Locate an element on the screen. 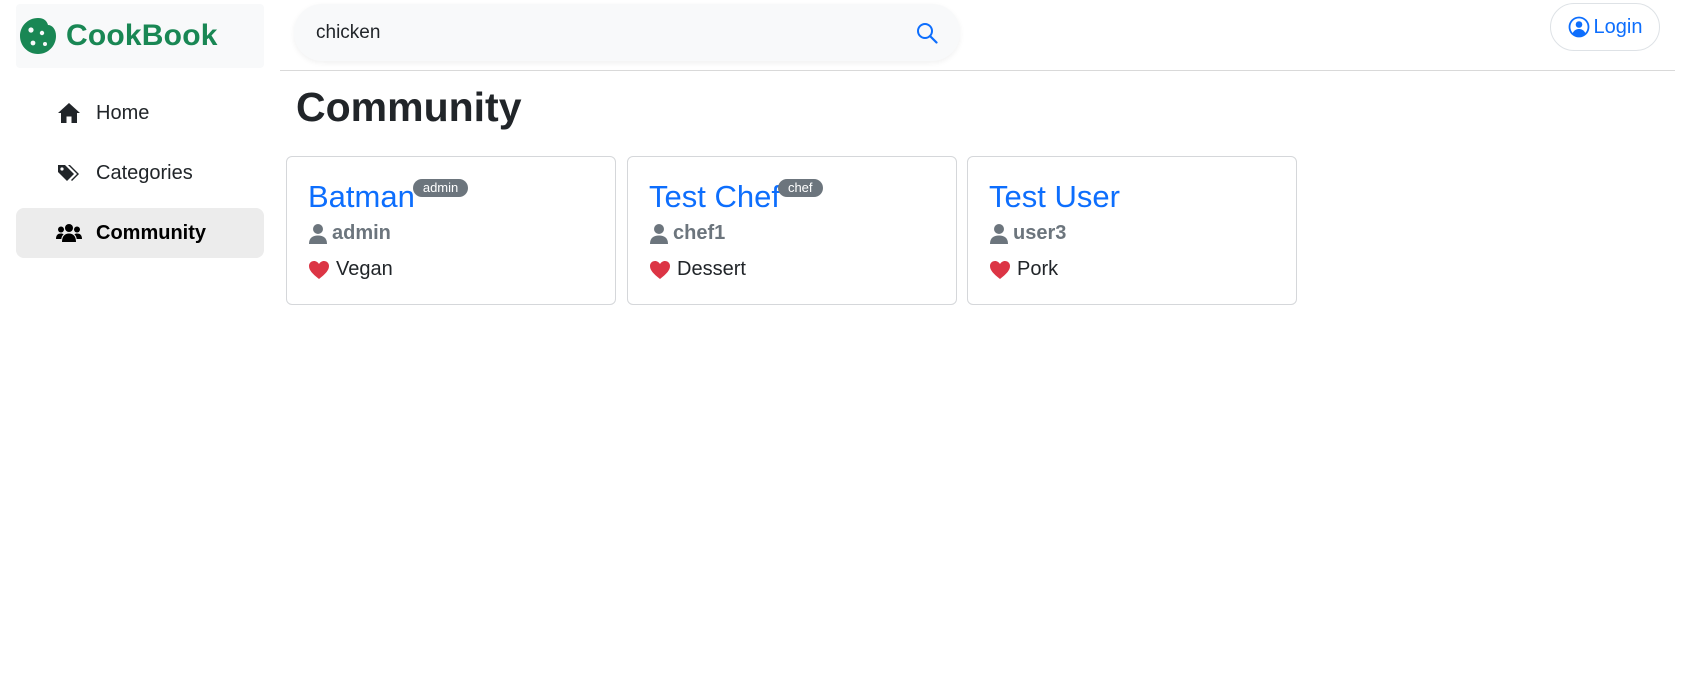  house-icon is located at coordinates (69, 113).